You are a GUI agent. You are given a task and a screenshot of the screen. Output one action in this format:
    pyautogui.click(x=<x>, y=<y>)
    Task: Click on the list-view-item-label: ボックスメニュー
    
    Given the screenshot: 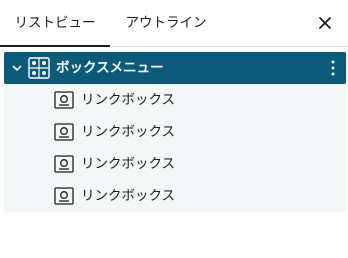 What is the action you would take?
    pyautogui.click(x=110, y=68)
    